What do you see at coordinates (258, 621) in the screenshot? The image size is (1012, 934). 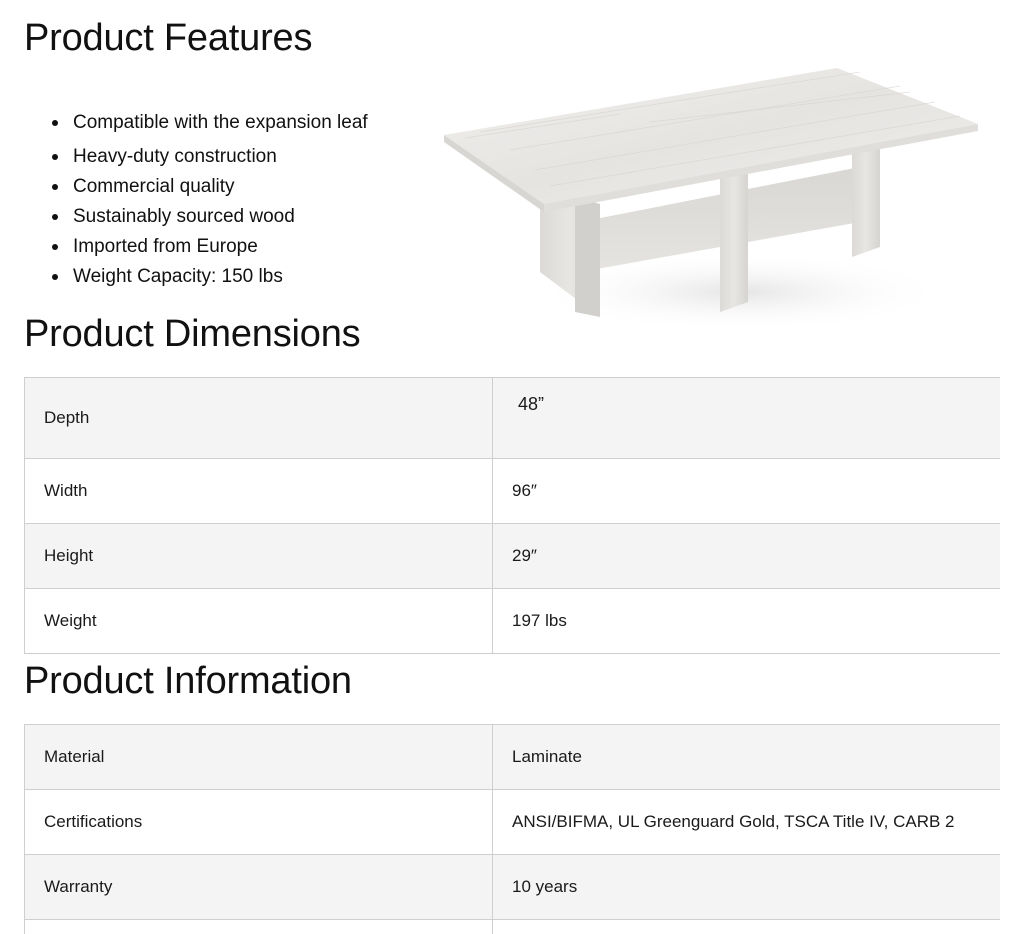 I see `dimension-label: Weight` at bounding box center [258, 621].